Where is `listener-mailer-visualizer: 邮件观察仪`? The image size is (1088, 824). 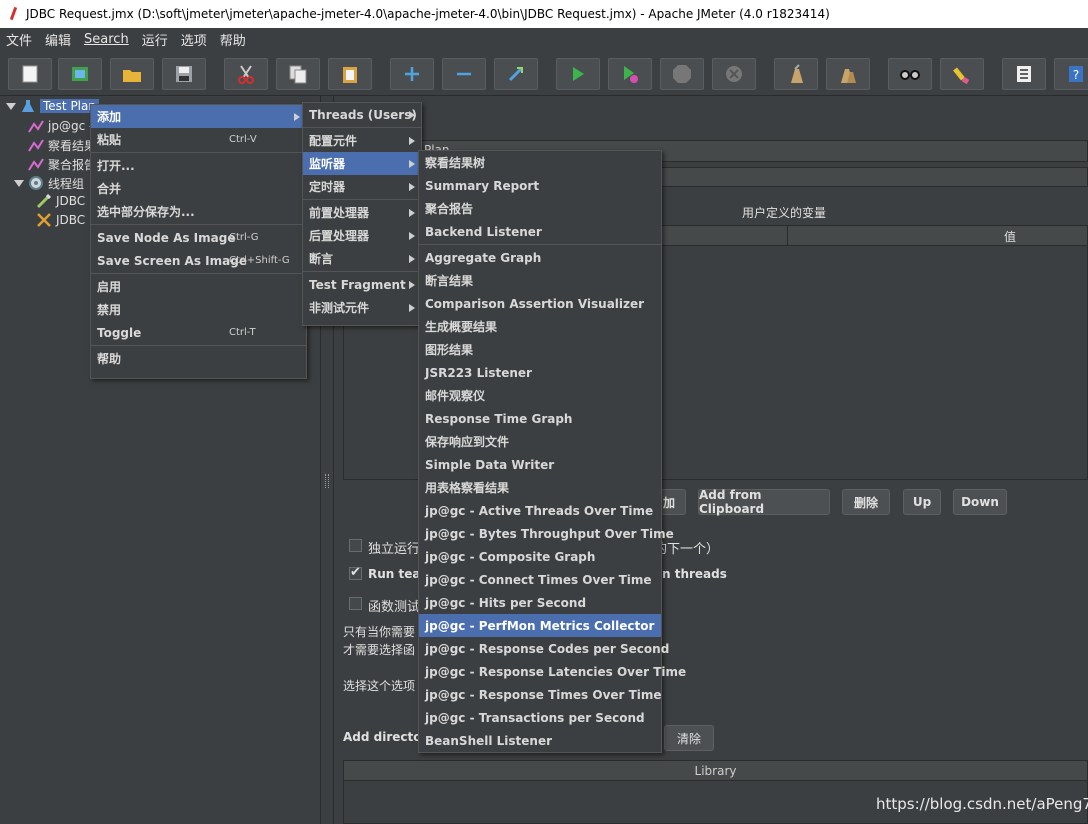 listener-mailer-visualizer: 邮件观察仪 is located at coordinates (540, 395).